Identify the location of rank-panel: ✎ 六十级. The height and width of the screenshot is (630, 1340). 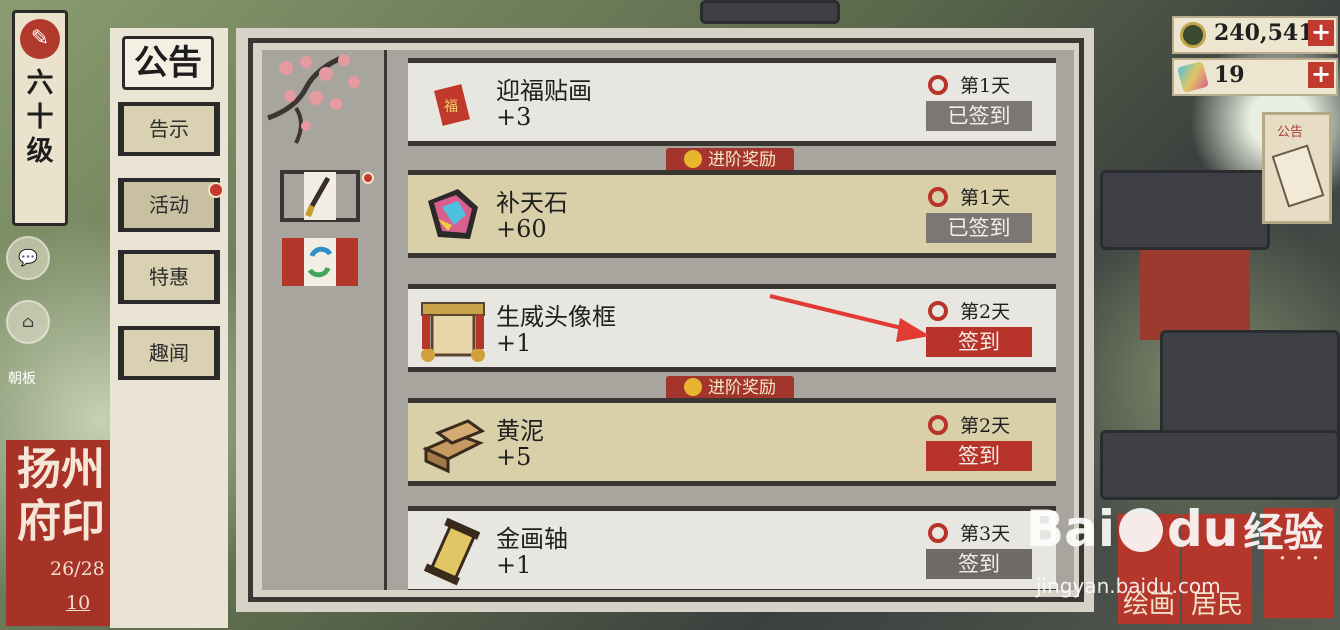
(40, 118).